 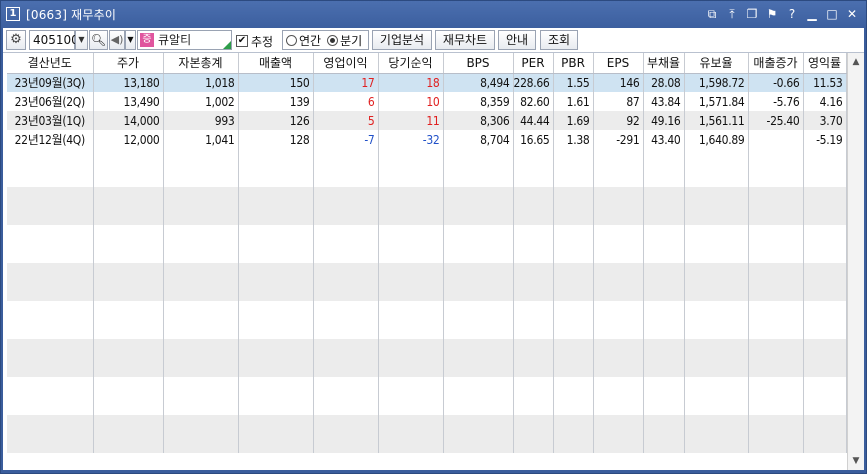 What do you see at coordinates (573, 139) in the screenshot?
I see `table-cell: 1.38` at bounding box center [573, 139].